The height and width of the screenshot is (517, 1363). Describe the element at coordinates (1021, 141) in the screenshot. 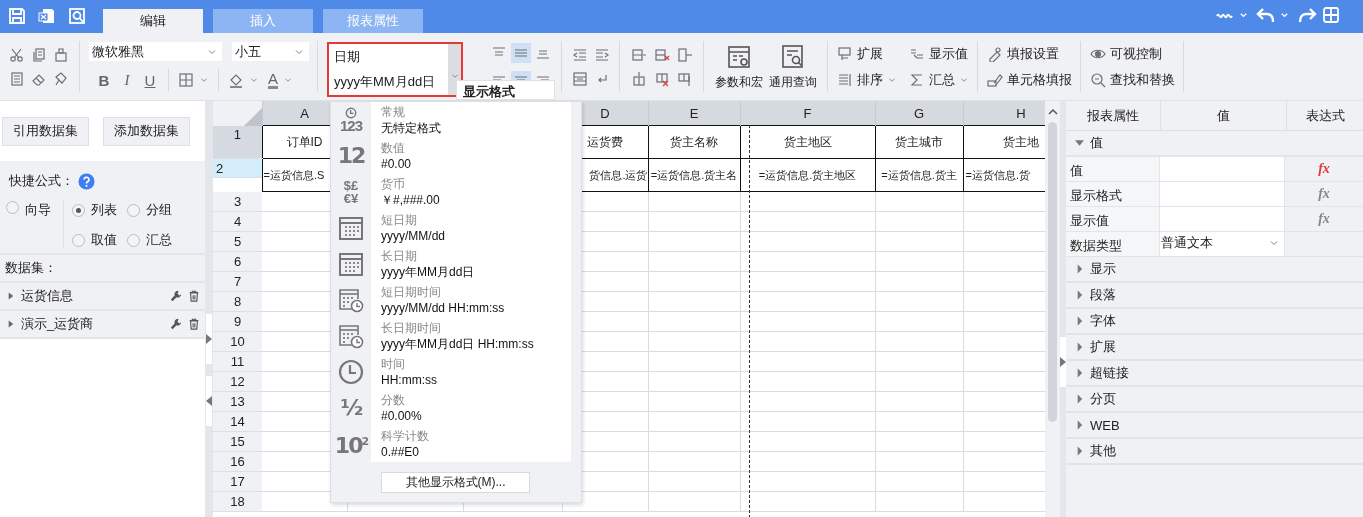

I see `table-cell: 货主地` at that location.